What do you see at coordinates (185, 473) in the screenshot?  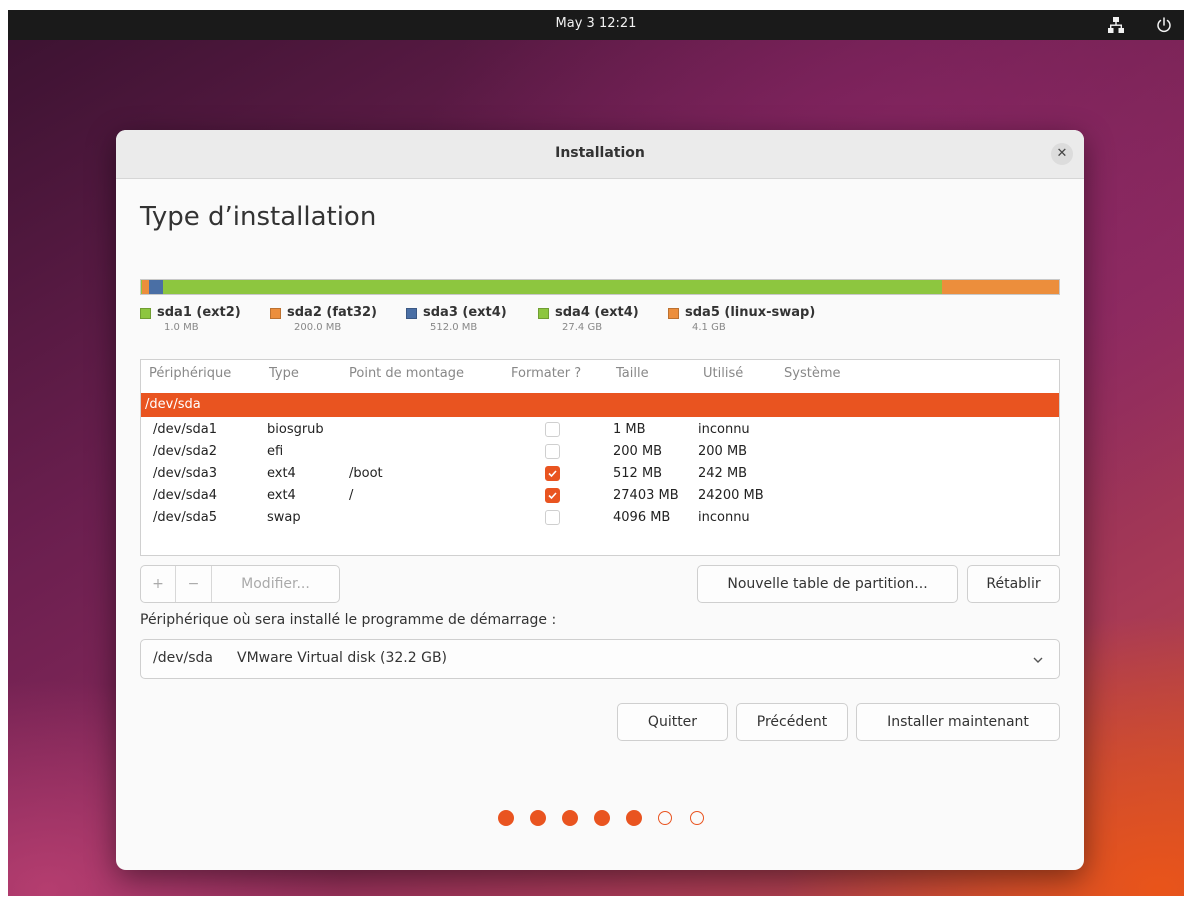 I see `cell-device: /dev/sda3` at bounding box center [185, 473].